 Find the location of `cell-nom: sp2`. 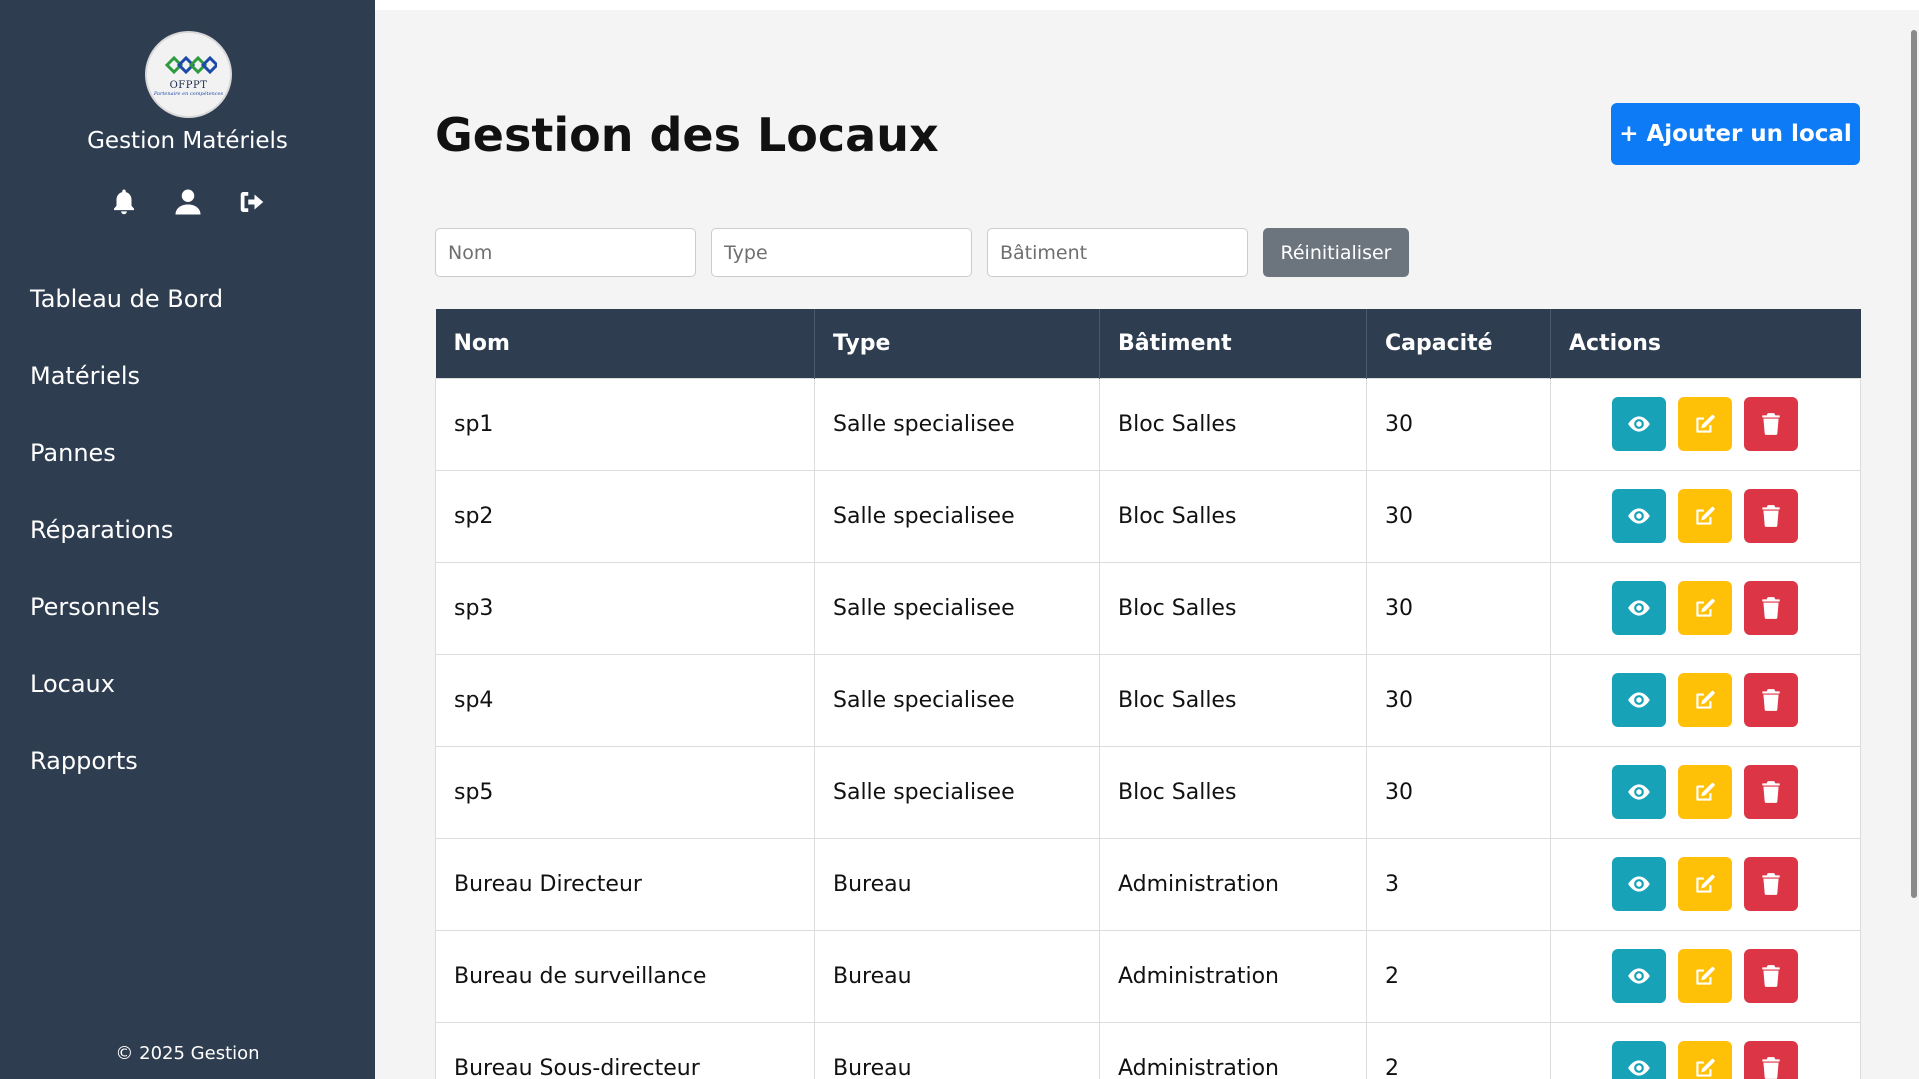

cell-nom: sp2 is located at coordinates (625, 516).